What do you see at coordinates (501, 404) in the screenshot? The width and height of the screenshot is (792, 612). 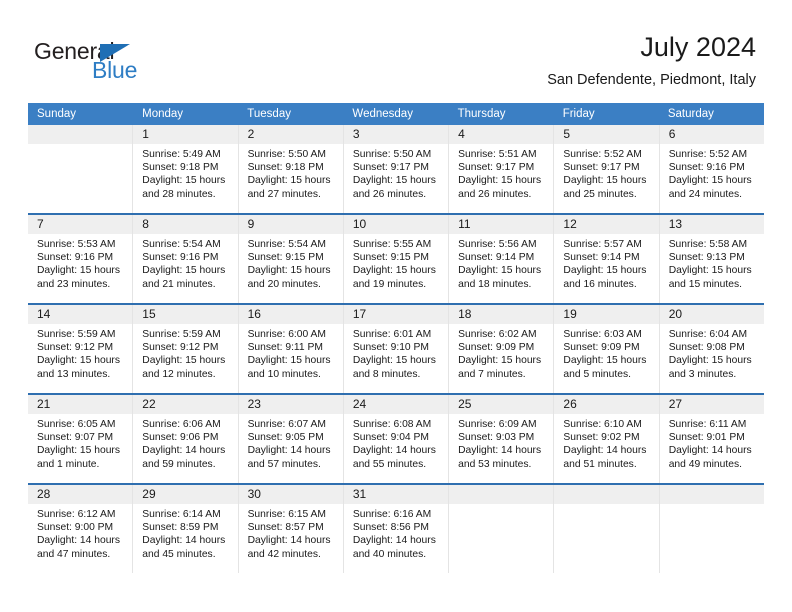 I see `day-number: 25` at bounding box center [501, 404].